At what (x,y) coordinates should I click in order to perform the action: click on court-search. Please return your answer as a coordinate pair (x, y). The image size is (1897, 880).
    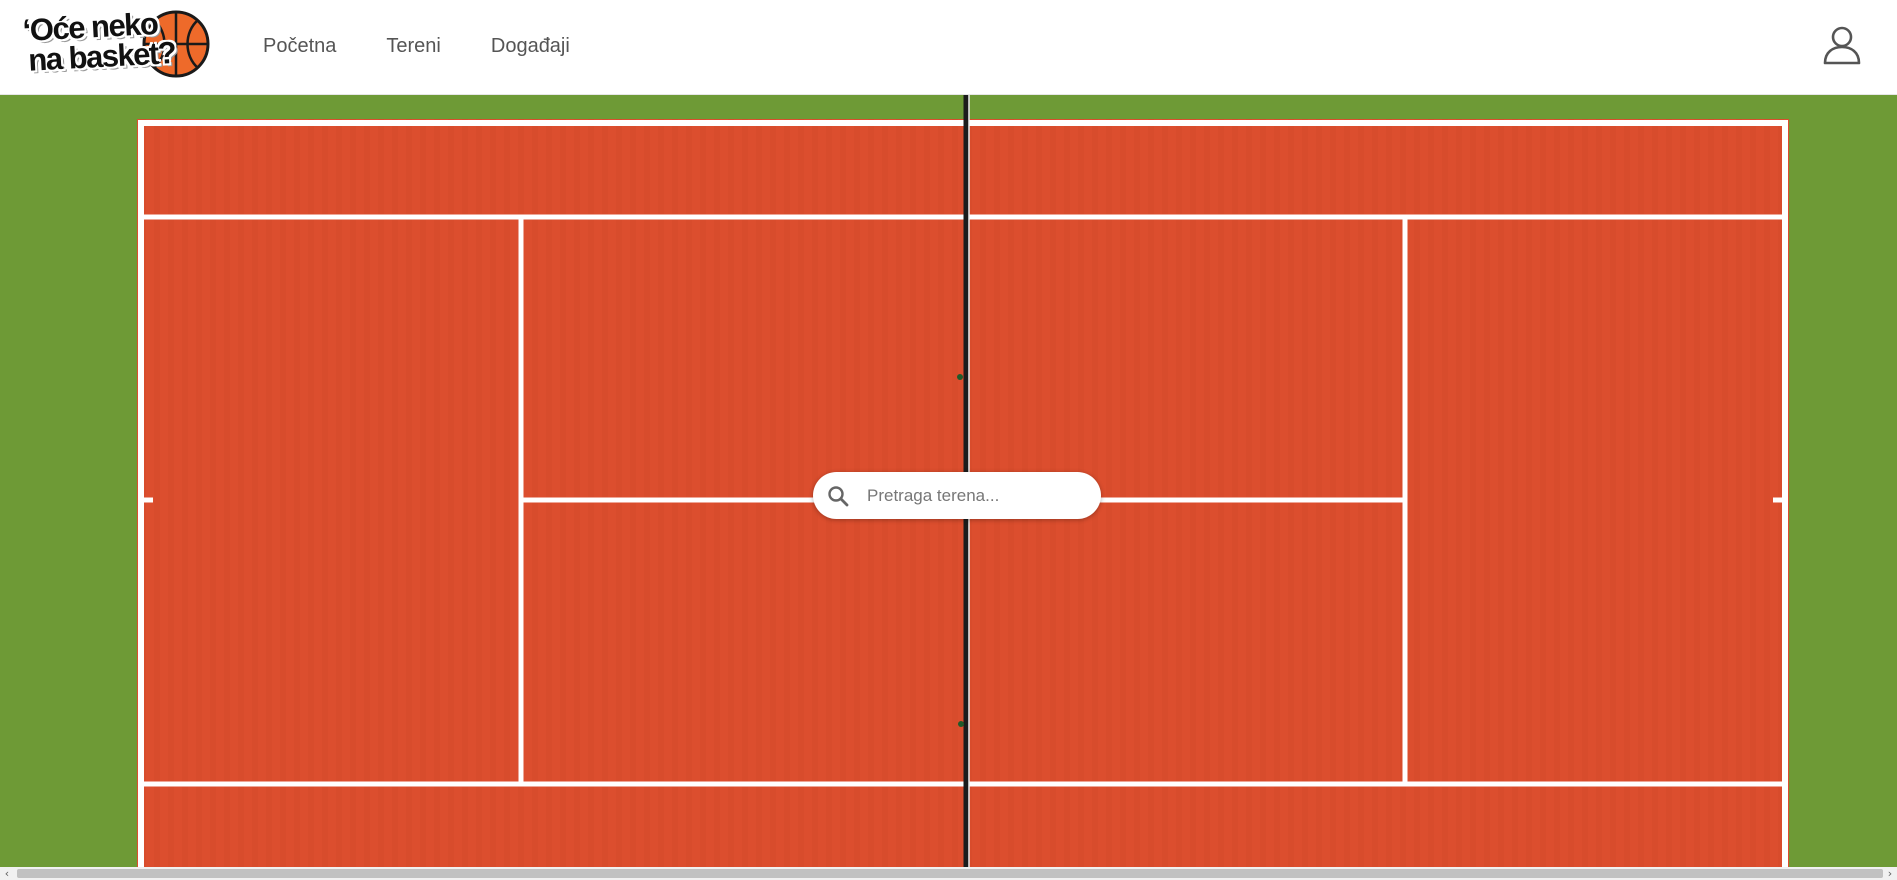
    Looking at the image, I should click on (957, 495).